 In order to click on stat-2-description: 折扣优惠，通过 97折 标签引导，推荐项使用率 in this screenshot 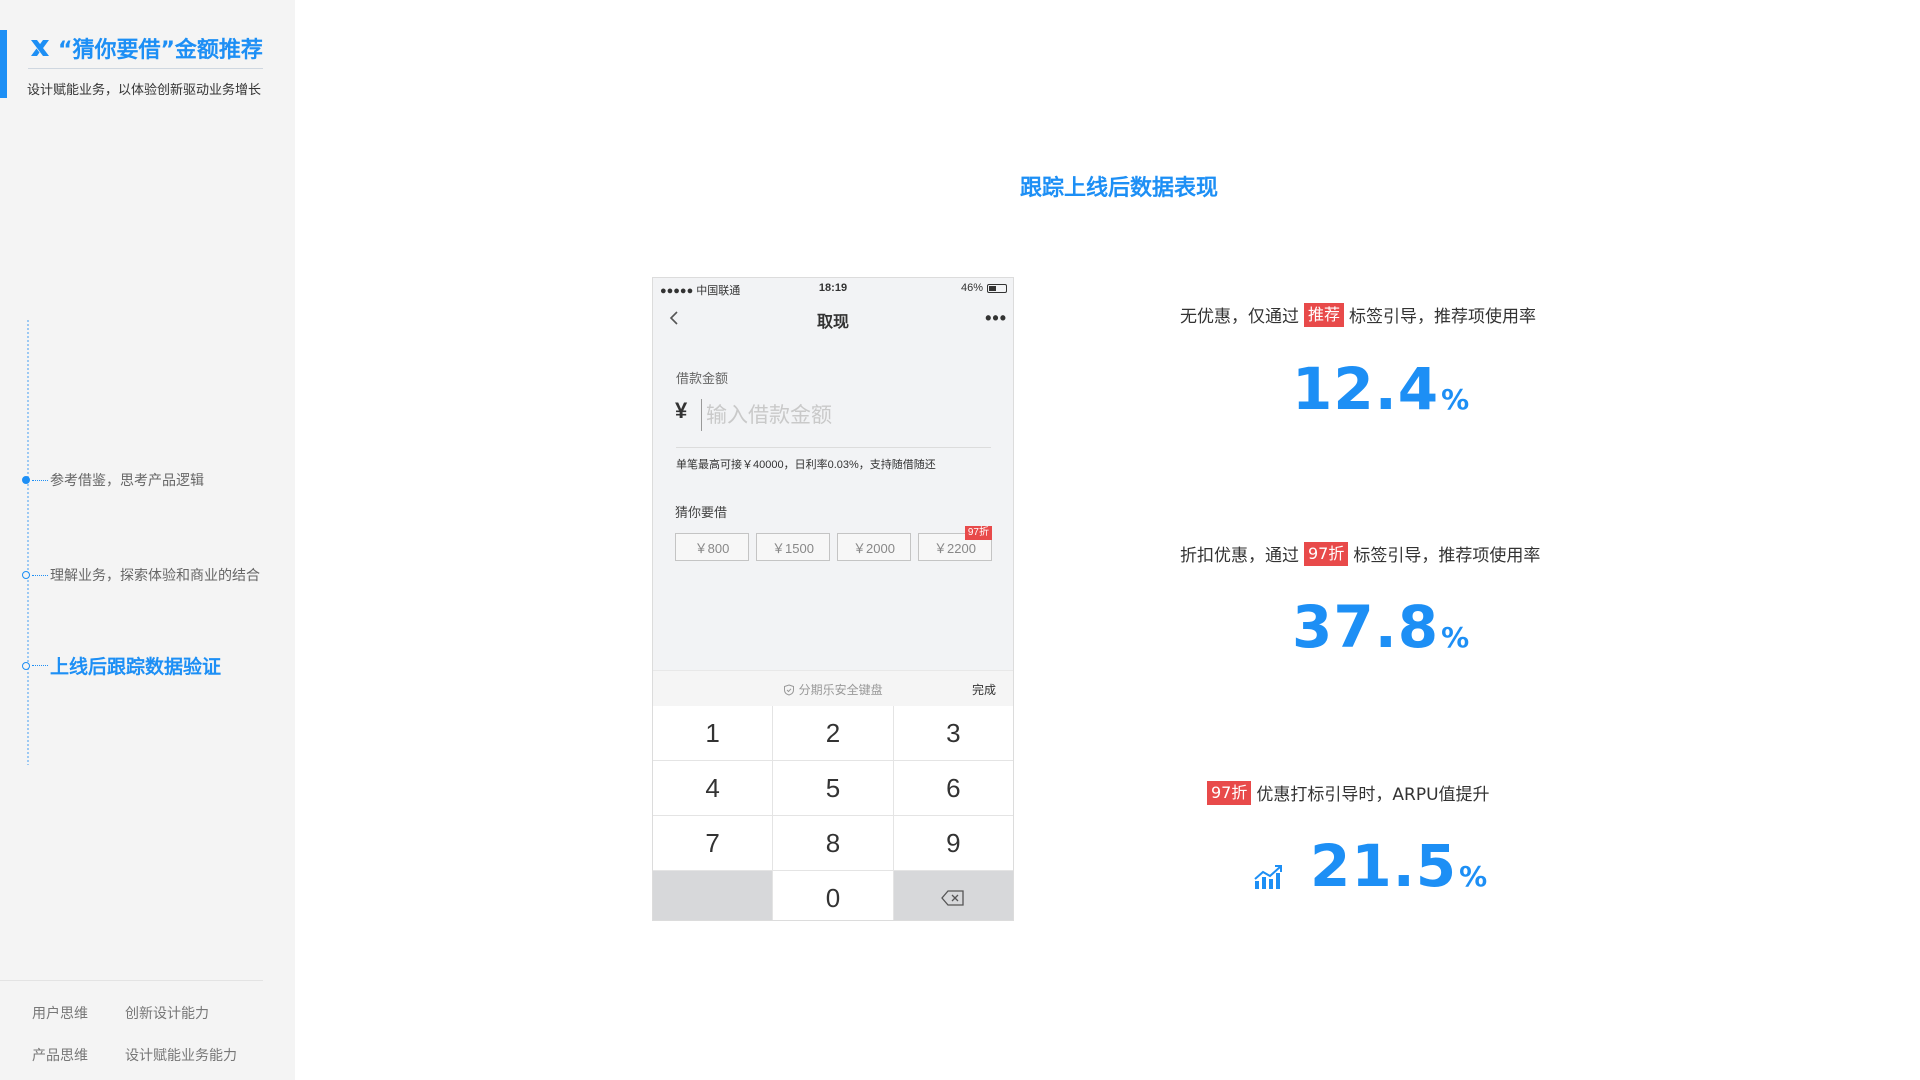, I will do `click(1360, 553)`.